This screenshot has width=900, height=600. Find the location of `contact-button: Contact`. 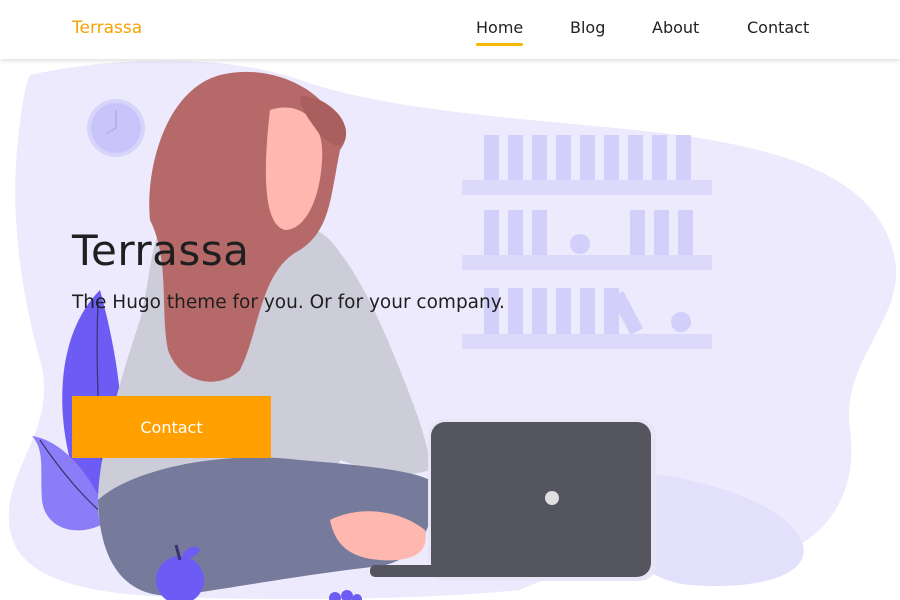

contact-button: Contact is located at coordinates (171, 427).